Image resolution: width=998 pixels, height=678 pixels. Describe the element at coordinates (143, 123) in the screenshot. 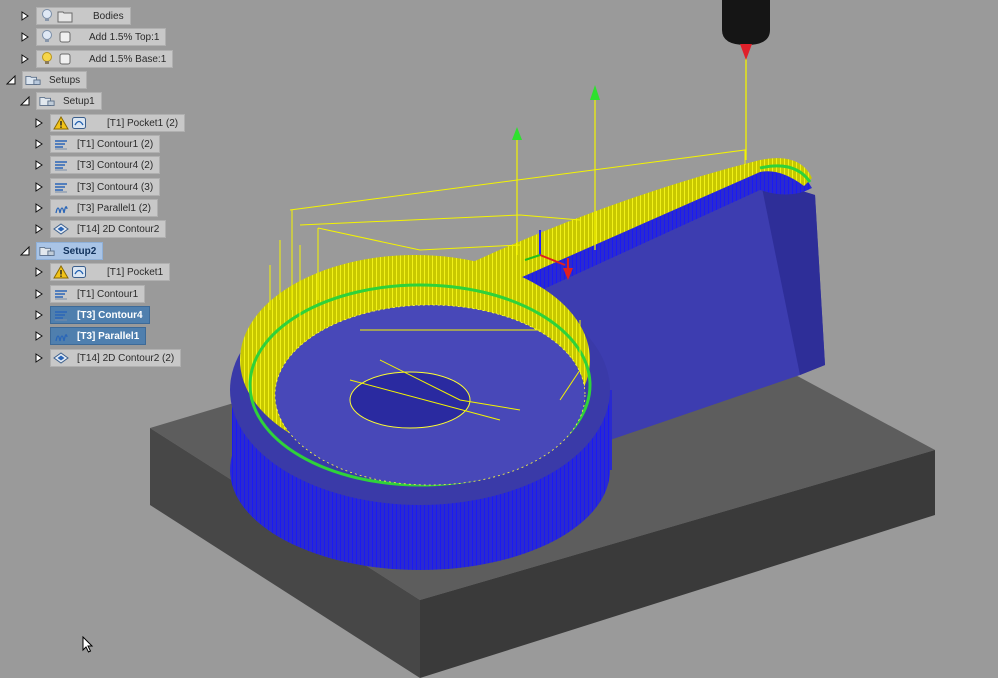

I see `browser-node-label: [T1] Pocket1 (2)` at that location.